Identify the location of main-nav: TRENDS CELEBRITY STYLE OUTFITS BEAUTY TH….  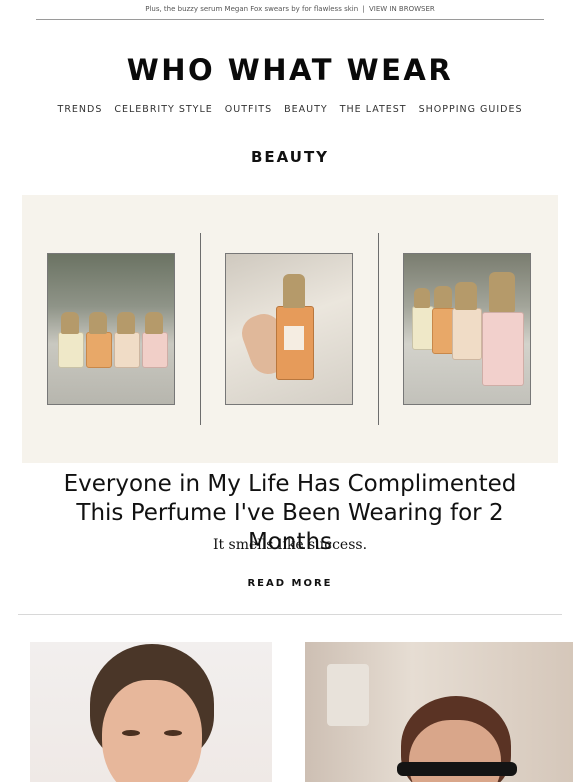
(290, 109).